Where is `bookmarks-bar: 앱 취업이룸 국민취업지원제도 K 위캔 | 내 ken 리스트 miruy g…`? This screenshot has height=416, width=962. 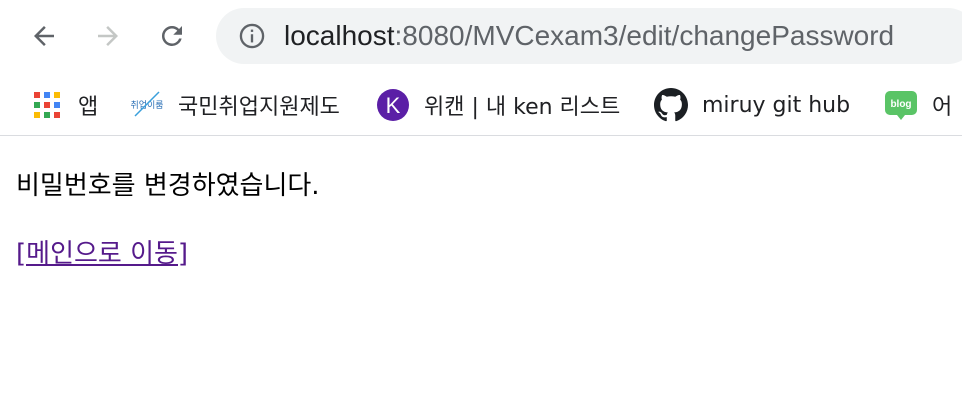
bookmarks-bar: 앱 취업이룸 국민취업지원제도 K 위캔 | 내 ken 리스트 miruy g… is located at coordinates (481, 105).